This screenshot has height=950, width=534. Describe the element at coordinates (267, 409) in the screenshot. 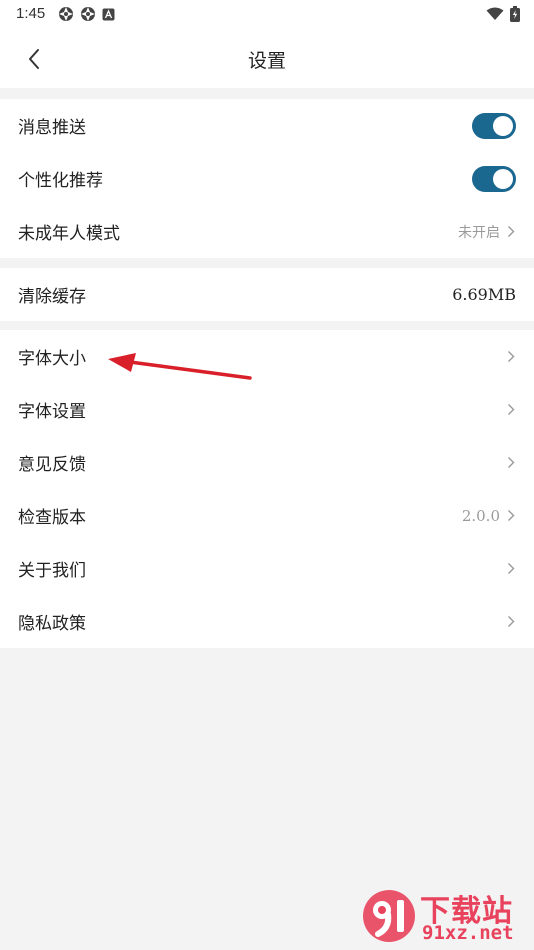

I see `setting-row-font-settings: 字体设置` at that location.